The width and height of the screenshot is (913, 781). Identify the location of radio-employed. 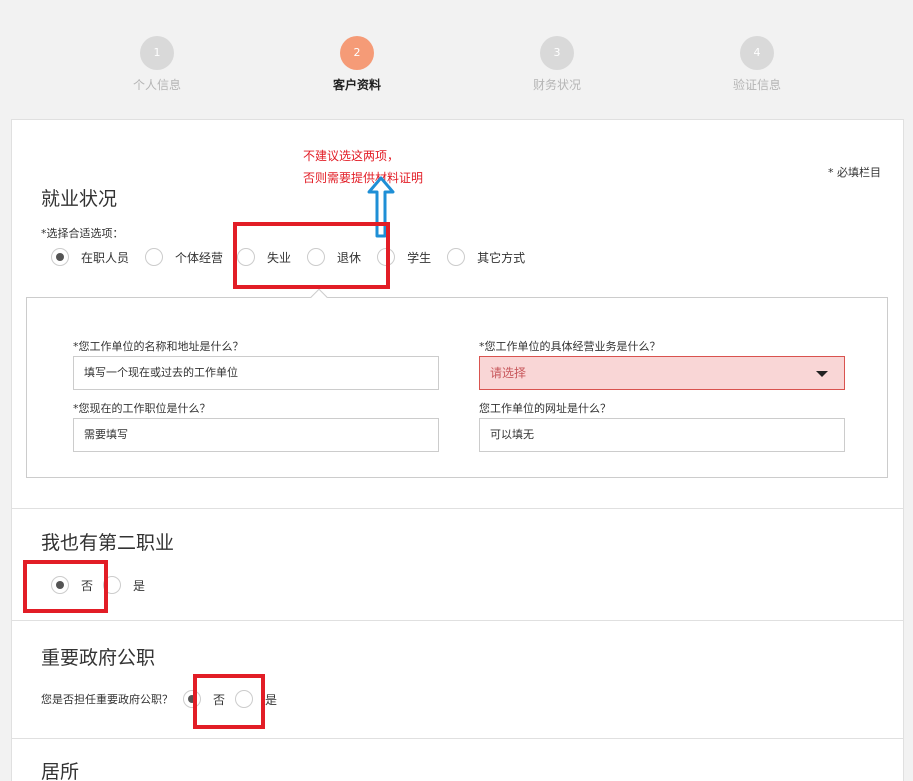
(60, 257).